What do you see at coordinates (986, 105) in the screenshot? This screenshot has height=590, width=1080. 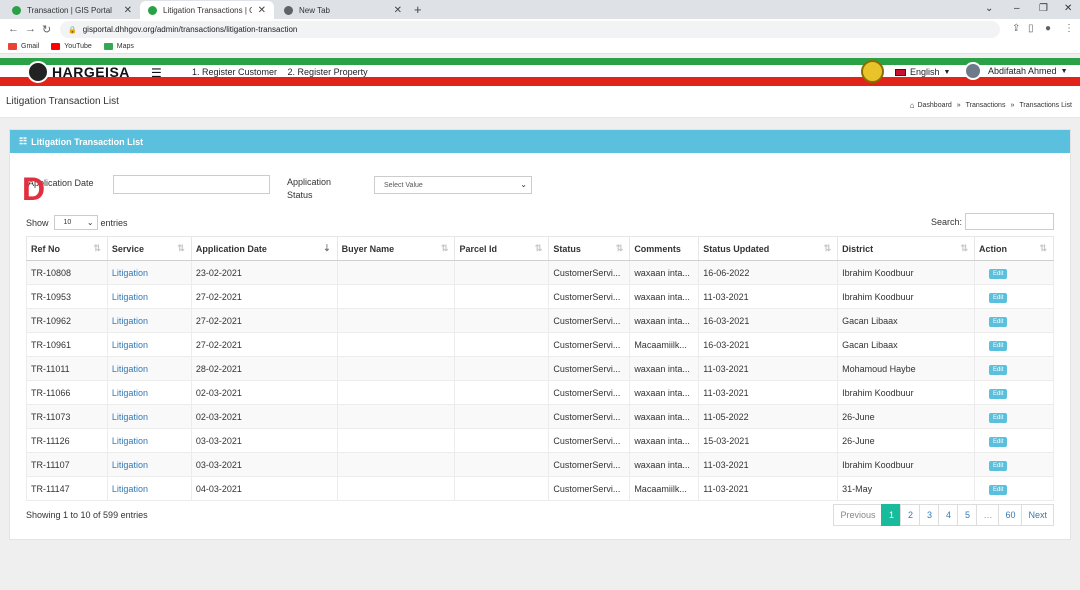 I see `breadcrumb-transactions: Transactions` at bounding box center [986, 105].